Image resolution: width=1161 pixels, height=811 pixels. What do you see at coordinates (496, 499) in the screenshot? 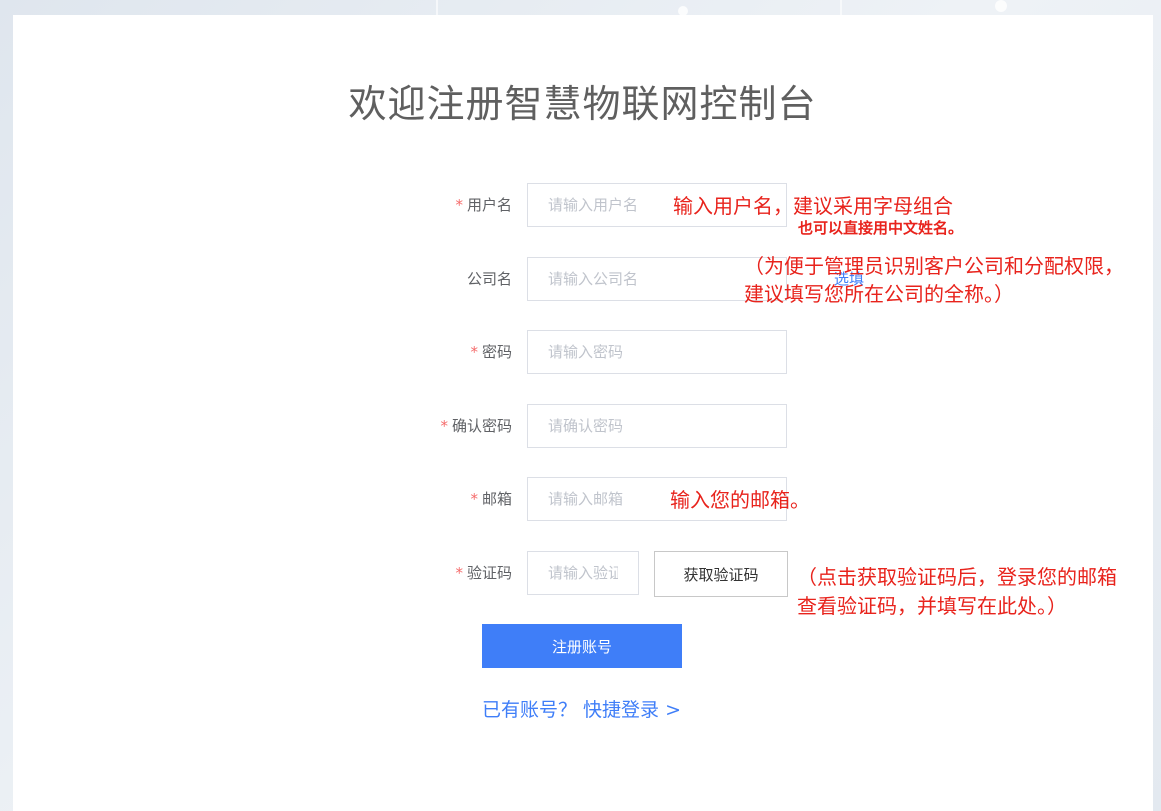
I see `email-label-text: 邮箱` at bounding box center [496, 499].